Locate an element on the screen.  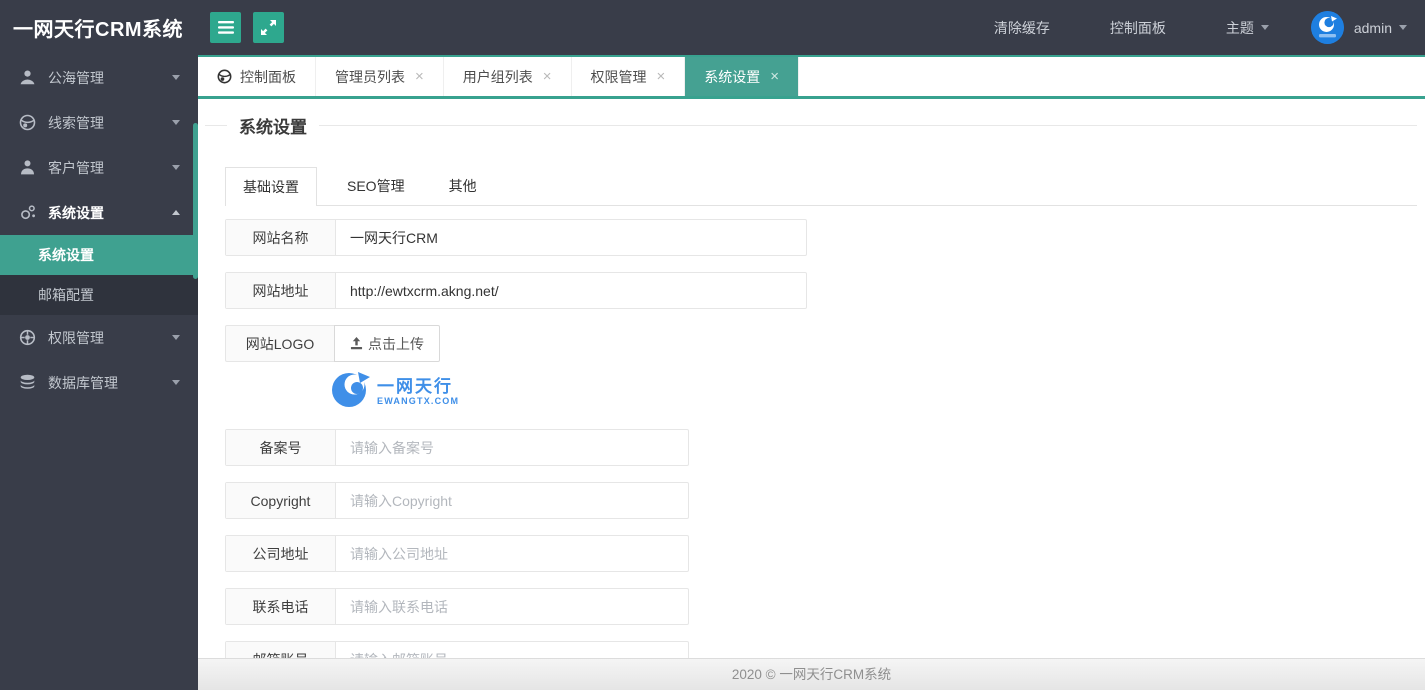
gear-icon is located at coordinates (27, 212).